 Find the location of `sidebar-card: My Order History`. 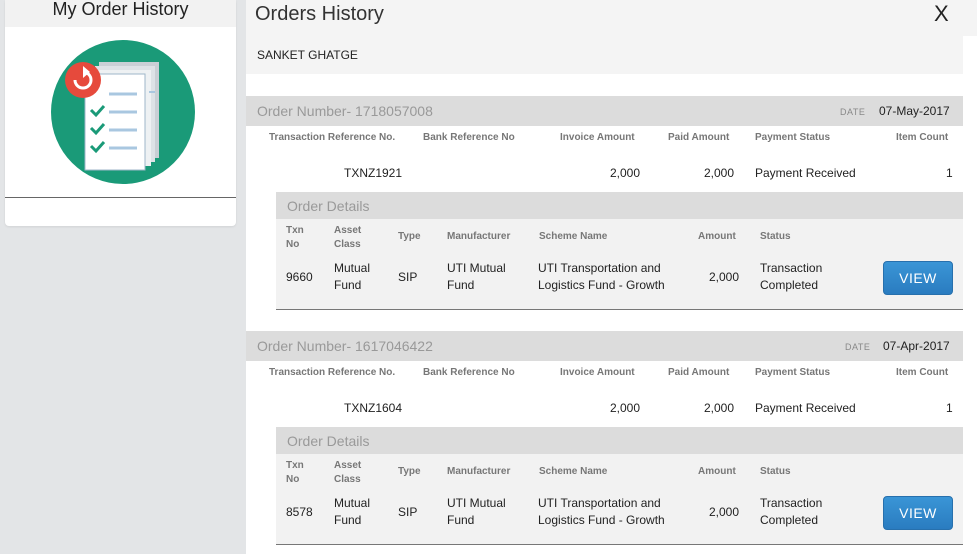

sidebar-card: My Order History is located at coordinates (120, 113).